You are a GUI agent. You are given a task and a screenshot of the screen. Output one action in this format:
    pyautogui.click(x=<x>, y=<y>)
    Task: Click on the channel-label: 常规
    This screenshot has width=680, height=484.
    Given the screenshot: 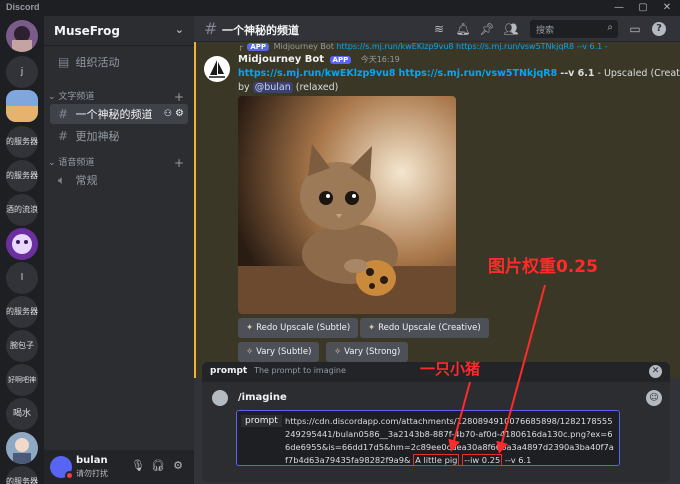 What is the action you would take?
    pyautogui.click(x=86, y=180)
    